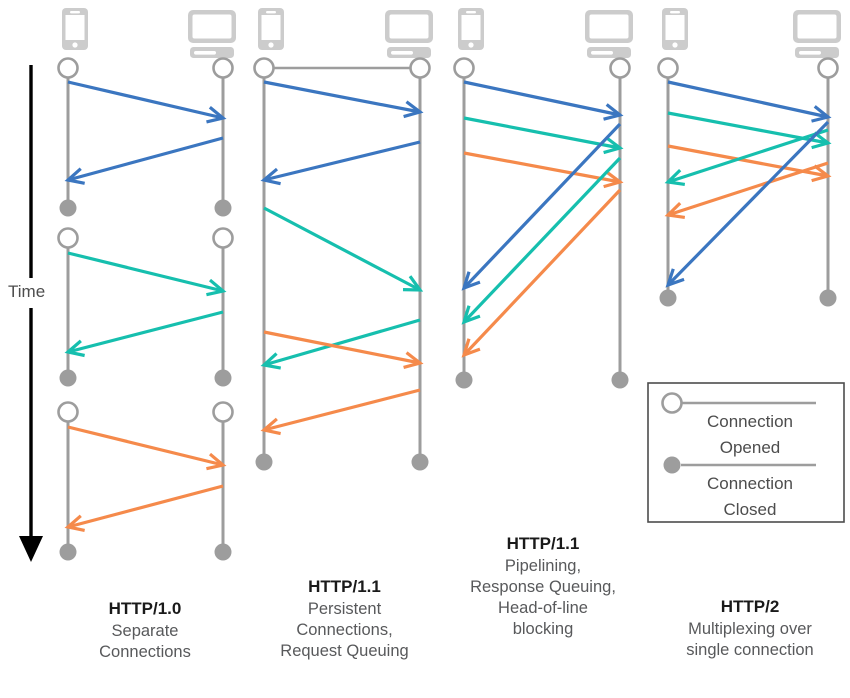 This screenshot has height=698, width=850. Describe the element at coordinates (344, 629) in the screenshot. I see `column-subtitle-line: Connections,` at that location.